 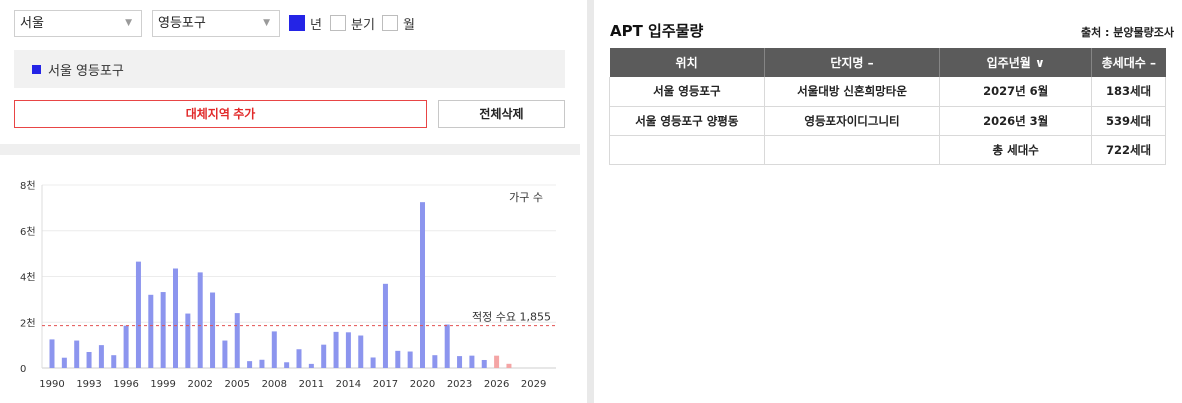 I want to click on period-month-checkbox: 월, so click(x=398, y=23).